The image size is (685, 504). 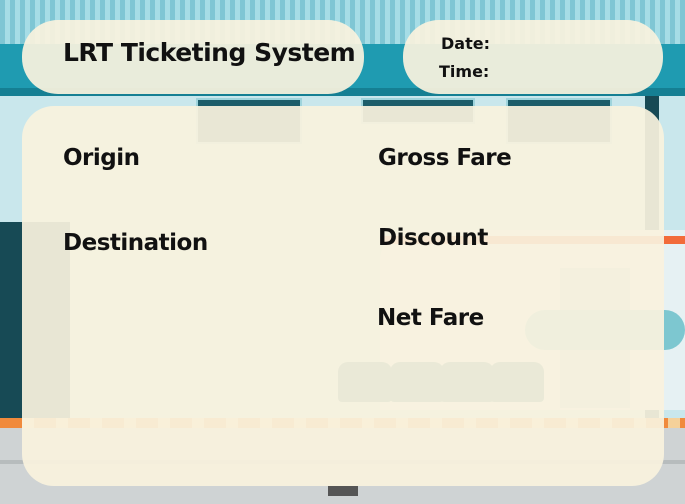 What do you see at coordinates (533, 57) in the screenshot?
I see `datetime-panel: Date: Time:` at bounding box center [533, 57].